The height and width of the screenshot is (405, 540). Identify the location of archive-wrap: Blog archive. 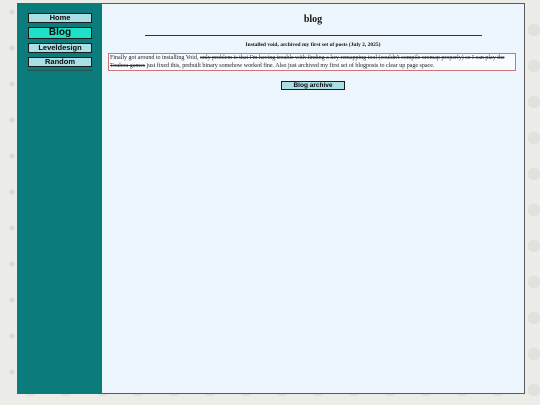
(313, 83).